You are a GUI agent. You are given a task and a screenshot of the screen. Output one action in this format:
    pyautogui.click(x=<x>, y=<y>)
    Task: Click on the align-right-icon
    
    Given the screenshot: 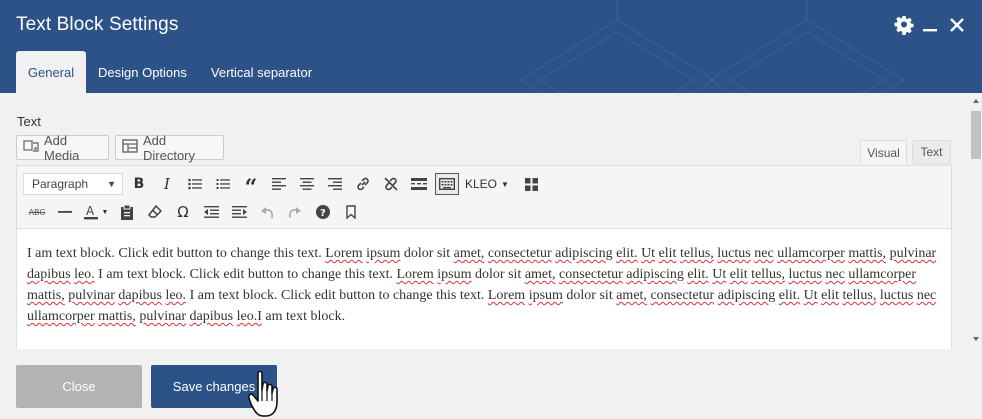 What is the action you would take?
    pyautogui.click(x=335, y=184)
    